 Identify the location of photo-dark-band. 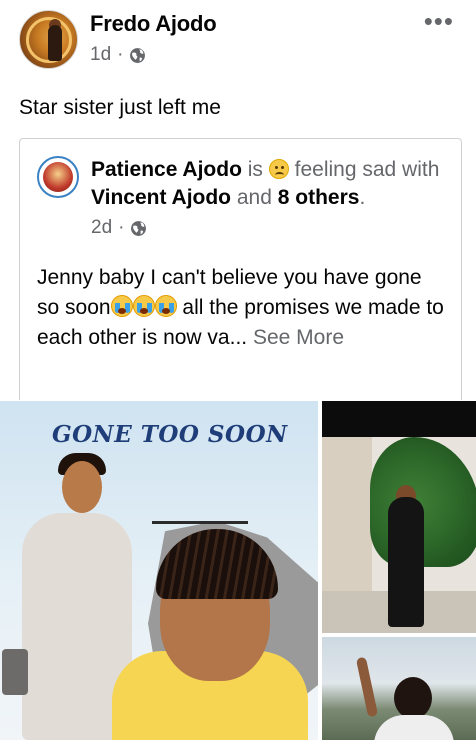
(399, 419).